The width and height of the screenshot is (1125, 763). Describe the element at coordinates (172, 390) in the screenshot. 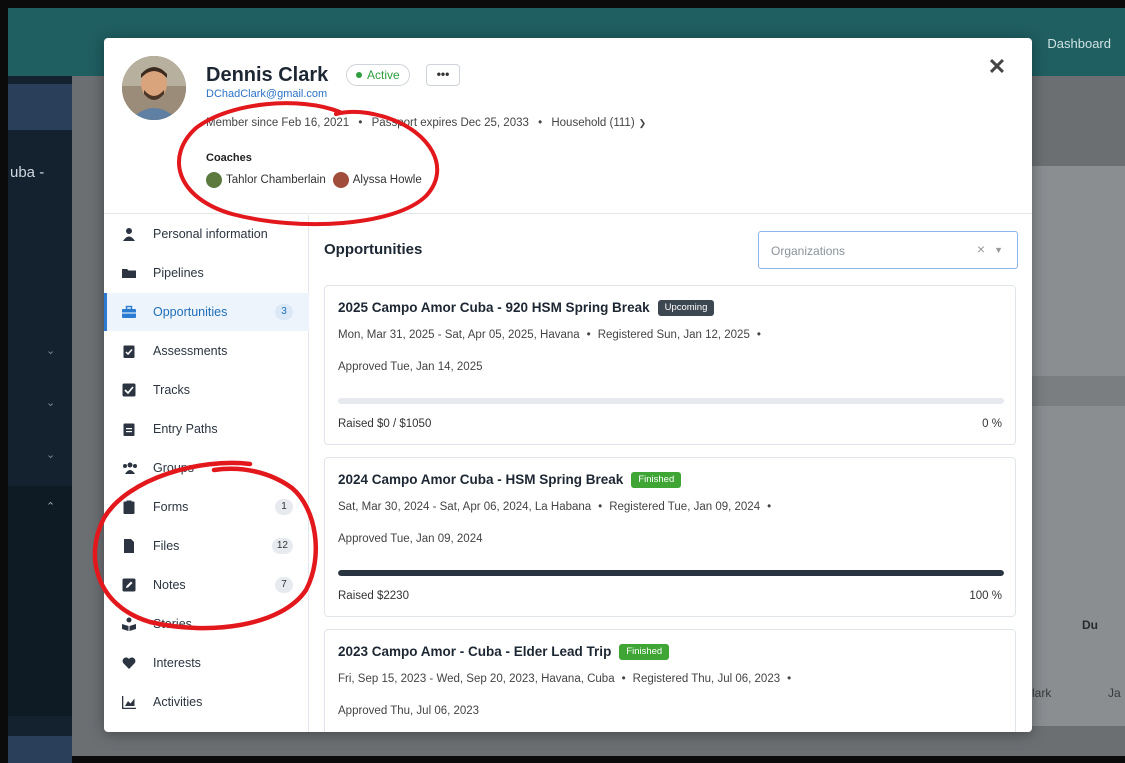

I see `nav-label: Tracks` at that location.